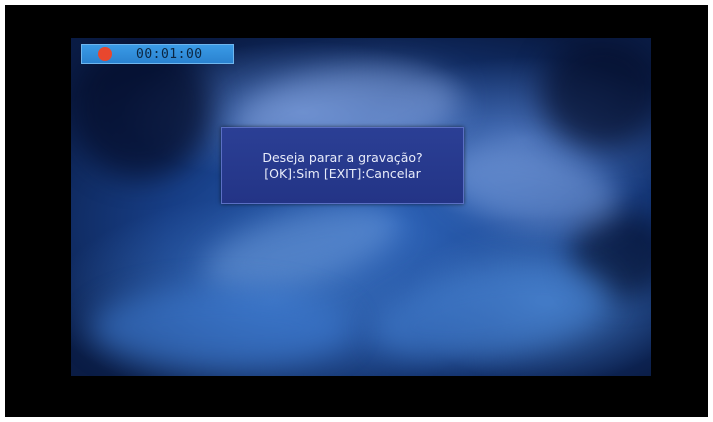  What do you see at coordinates (105, 54) in the screenshot?
I see `record-dot-icon` at bounding box center [105, 54].